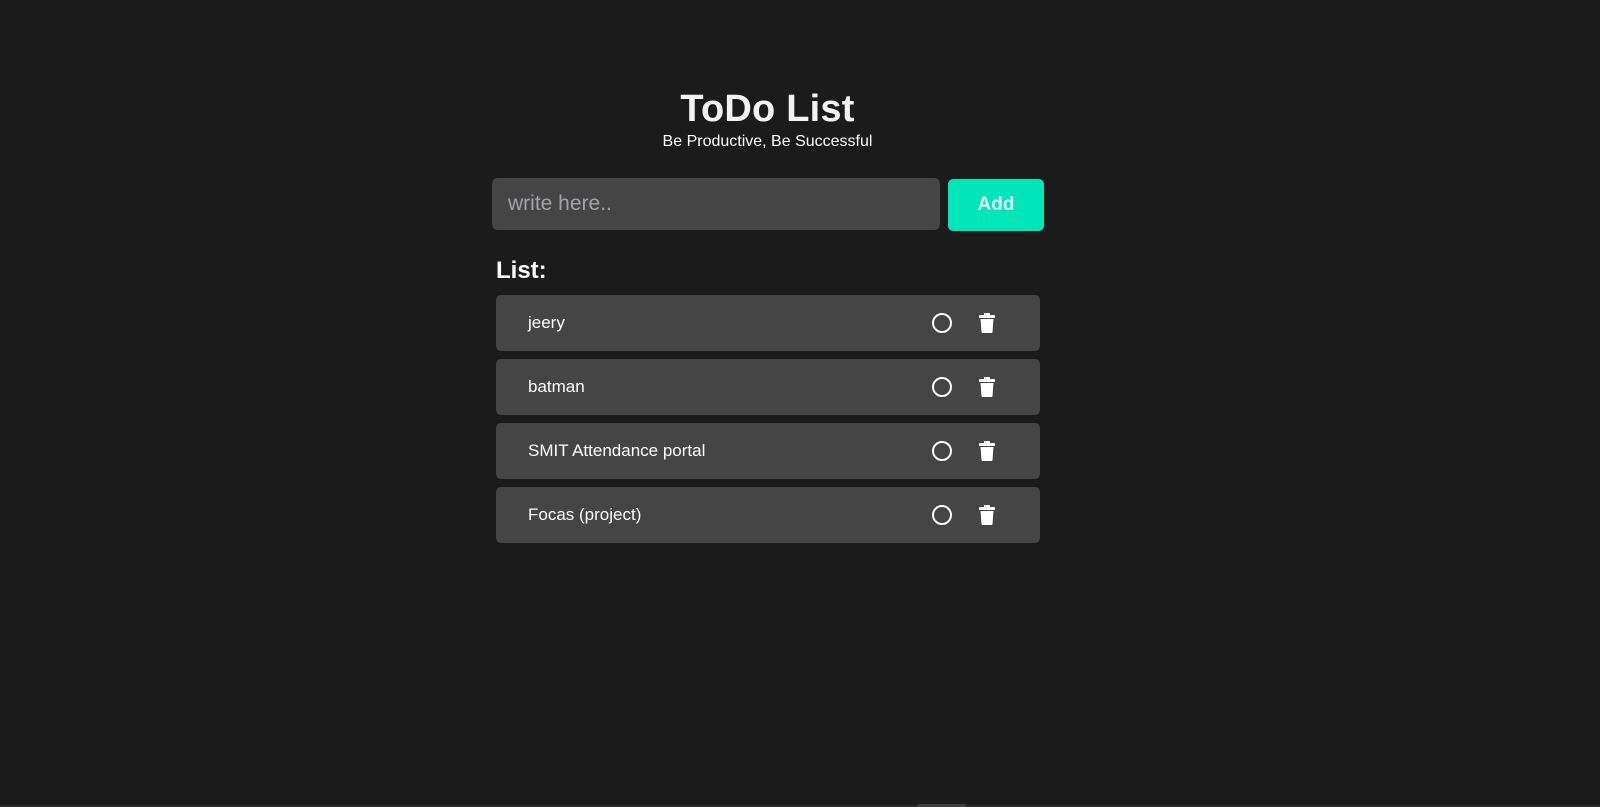 This screenshot has height=807, width=1600. What do you see at coordinates (767, 109) in the screenshot?
I see `page-title: ToDo List` at bounding box center [767, 109].